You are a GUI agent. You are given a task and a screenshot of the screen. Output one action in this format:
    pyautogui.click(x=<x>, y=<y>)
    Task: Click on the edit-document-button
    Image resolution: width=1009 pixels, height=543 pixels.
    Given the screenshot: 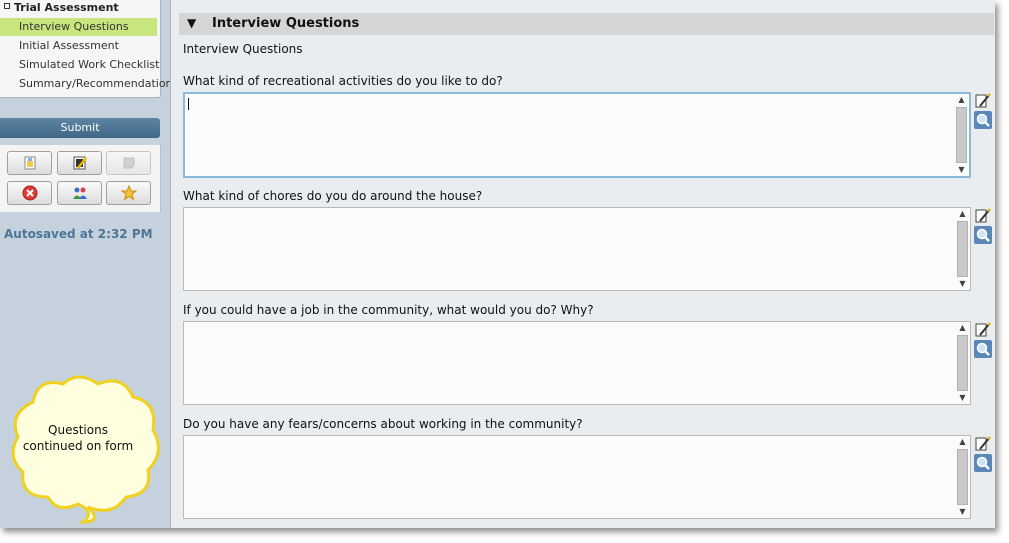 What is the action you would take?
    pyautogui.click(x=79, y=163)
    